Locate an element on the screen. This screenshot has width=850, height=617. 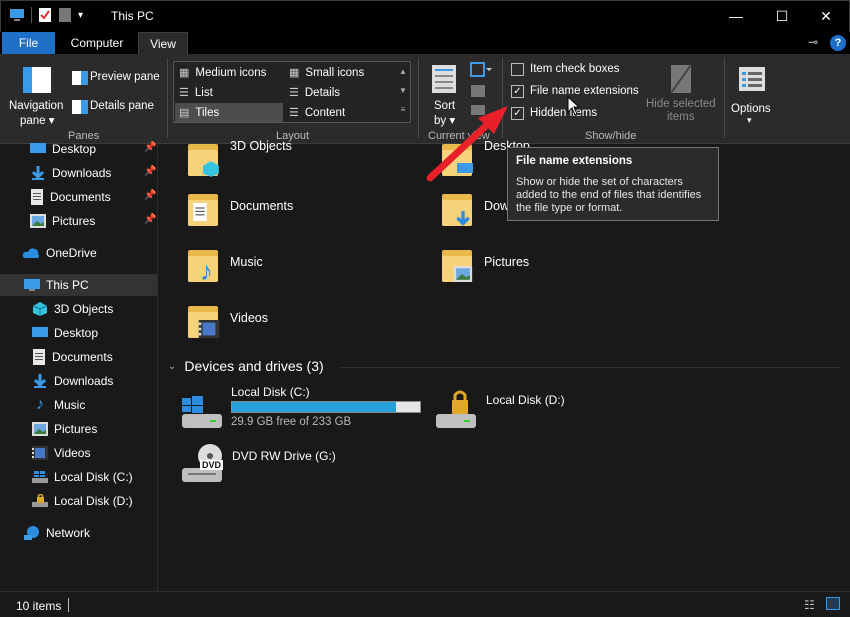
drive-local-disk-c: Local Disk (C:) 29.9 GB free of 233 GB is located at coordinates (302, 409).